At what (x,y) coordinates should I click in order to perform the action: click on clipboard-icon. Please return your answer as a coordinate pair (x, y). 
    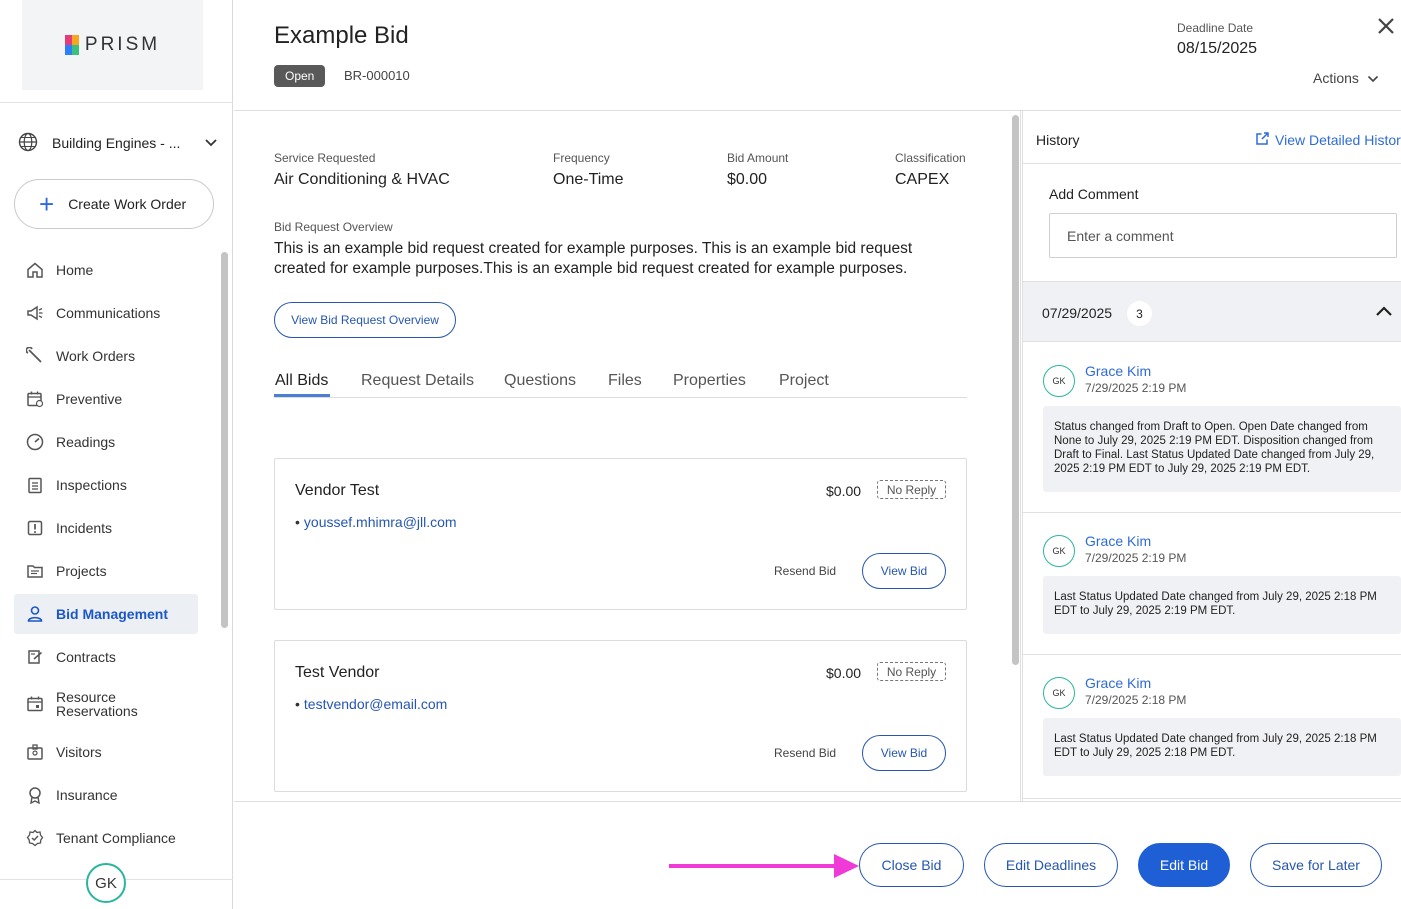
    Looking at the image, I should click on (35, 485).